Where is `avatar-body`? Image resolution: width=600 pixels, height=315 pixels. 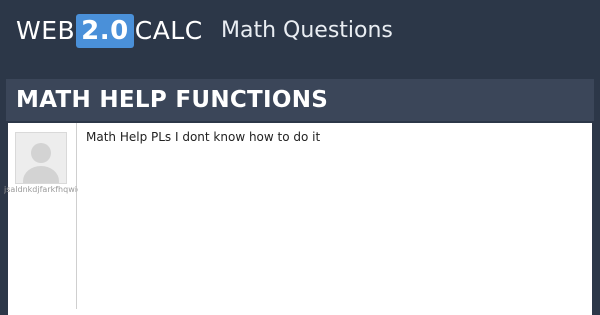 avatar-body is located at coordinates (41, 174).